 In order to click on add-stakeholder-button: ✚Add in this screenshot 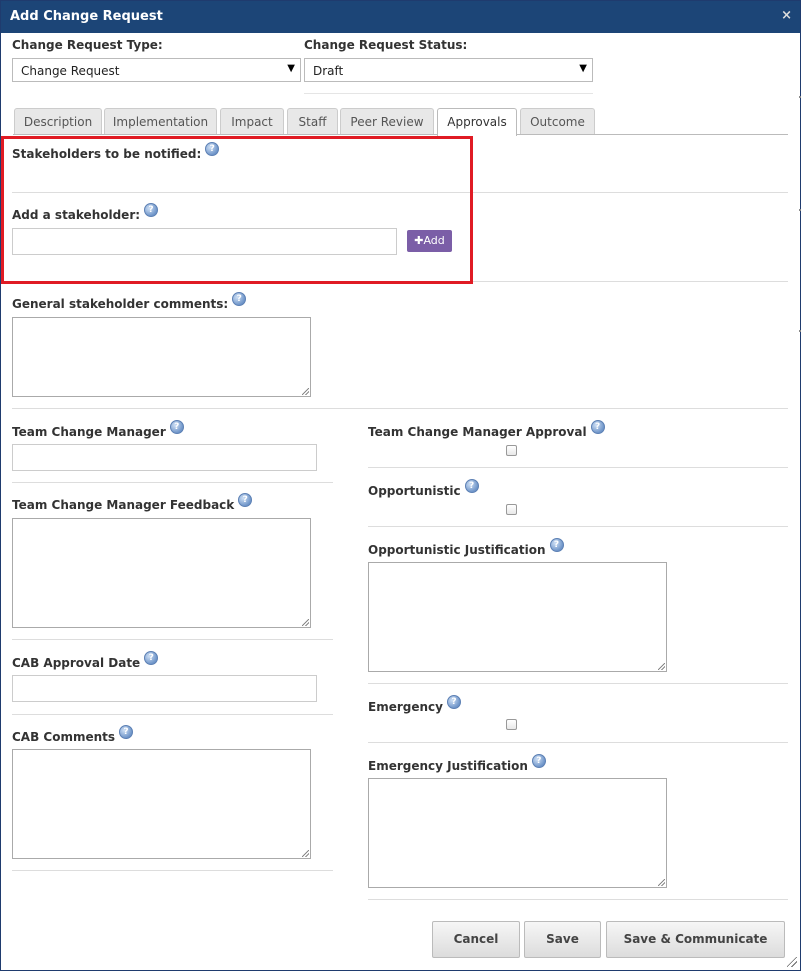, I will do `click(429, 241)`.